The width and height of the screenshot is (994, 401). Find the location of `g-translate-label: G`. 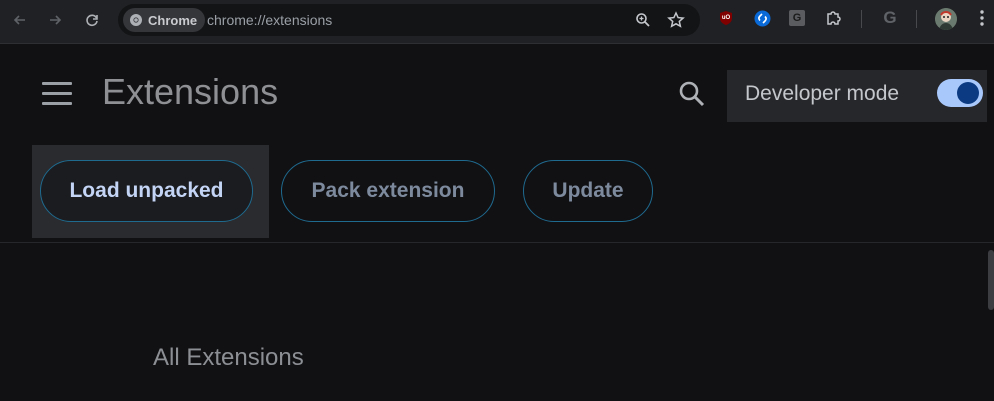

g-translate-label: G is located at coordinates (797, 18).